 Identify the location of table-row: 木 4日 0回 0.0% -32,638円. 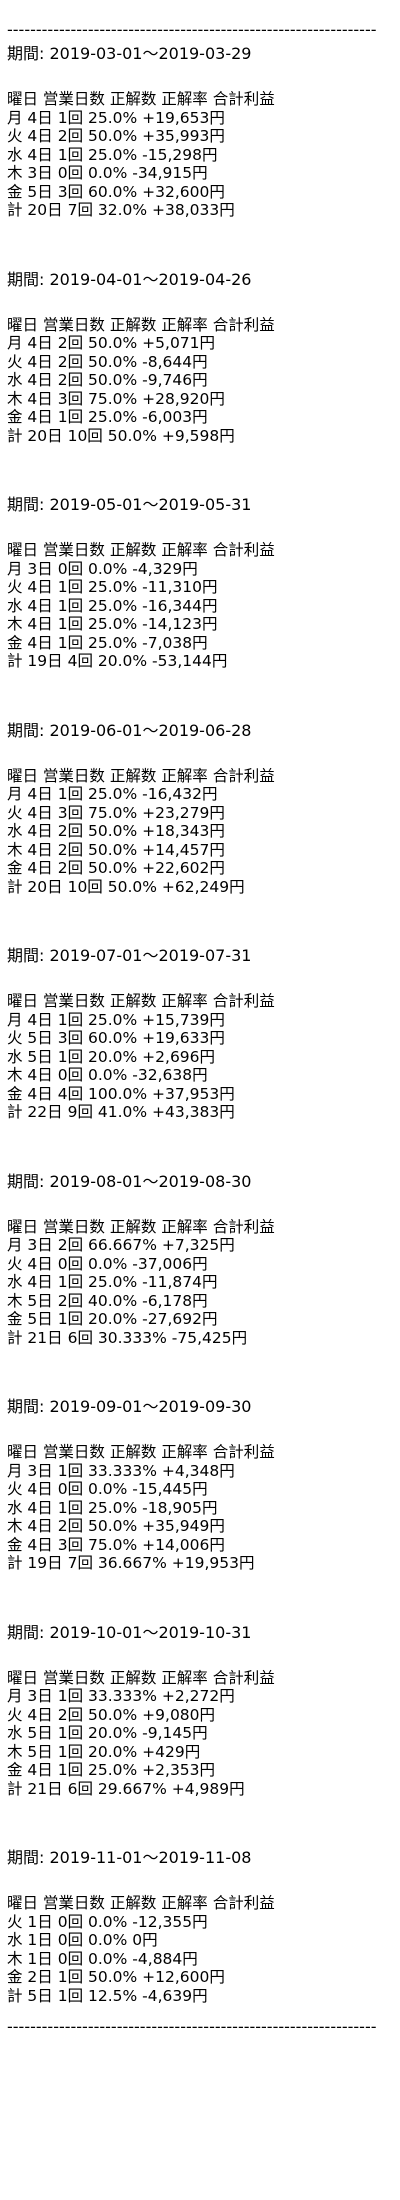
(107, 1075).